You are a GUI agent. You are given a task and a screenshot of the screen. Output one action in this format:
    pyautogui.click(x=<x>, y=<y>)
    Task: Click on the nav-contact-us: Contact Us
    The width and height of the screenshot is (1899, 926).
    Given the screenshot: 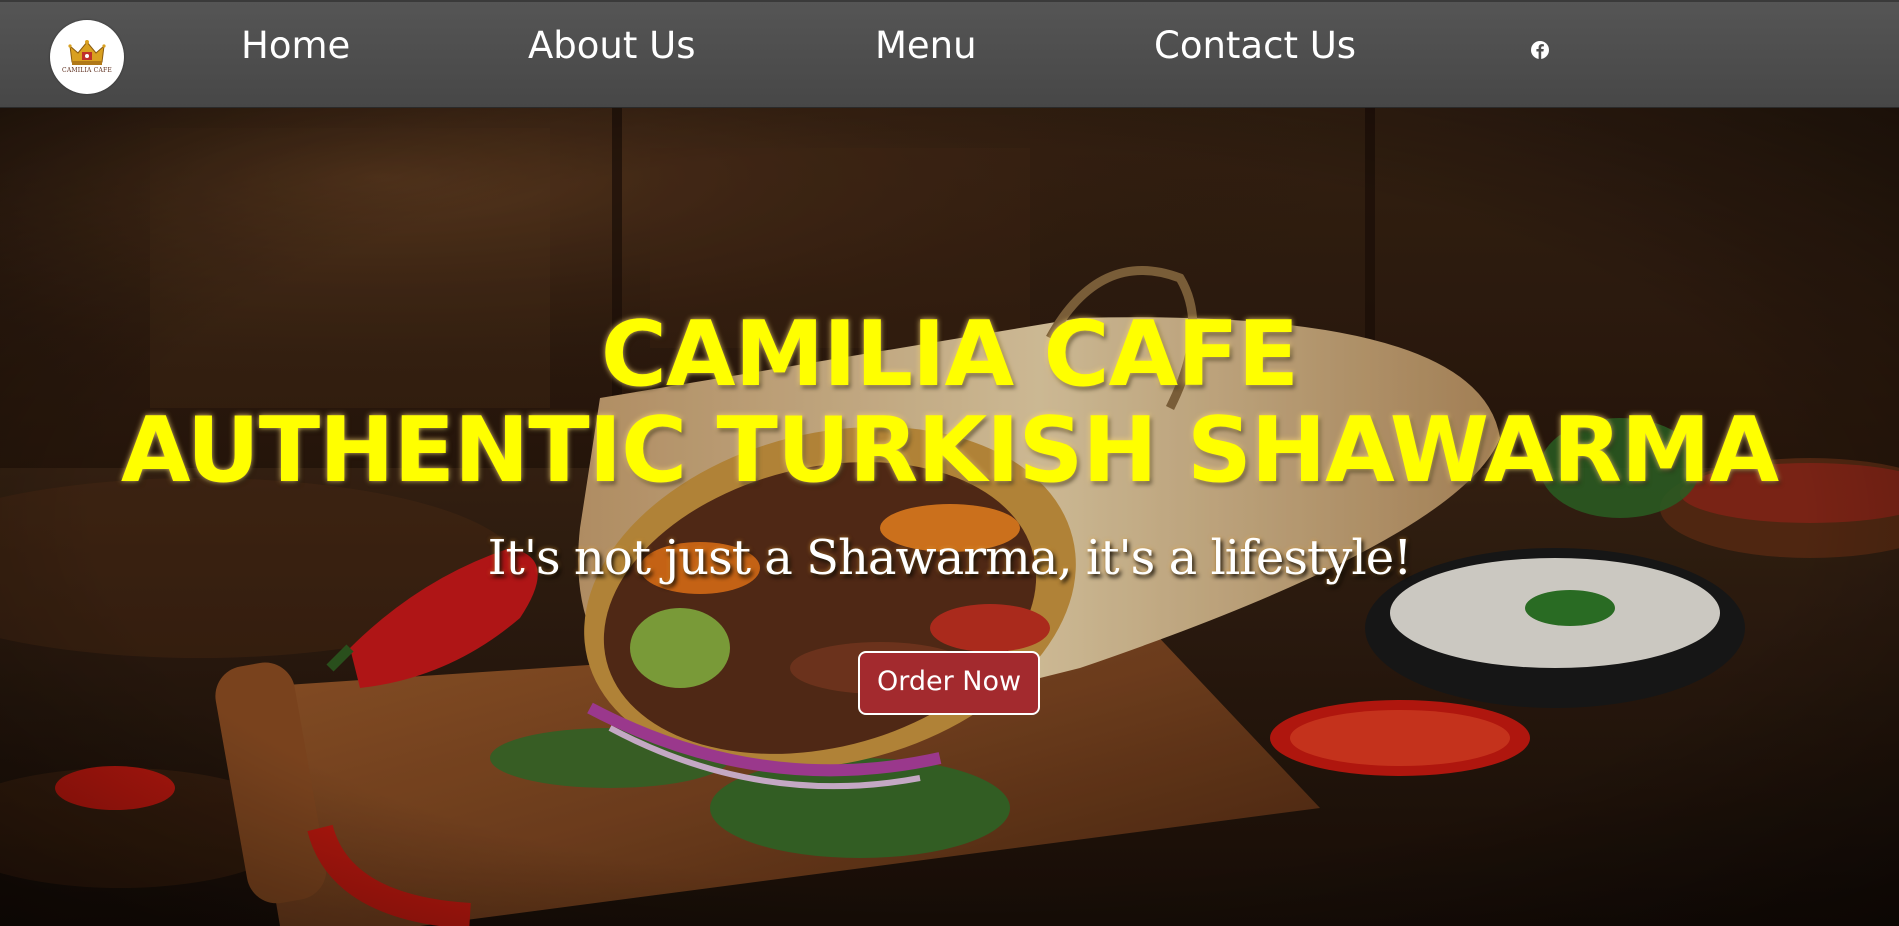 What is the action you would take?
    pyautogui.click(x=1255, y=46)
    